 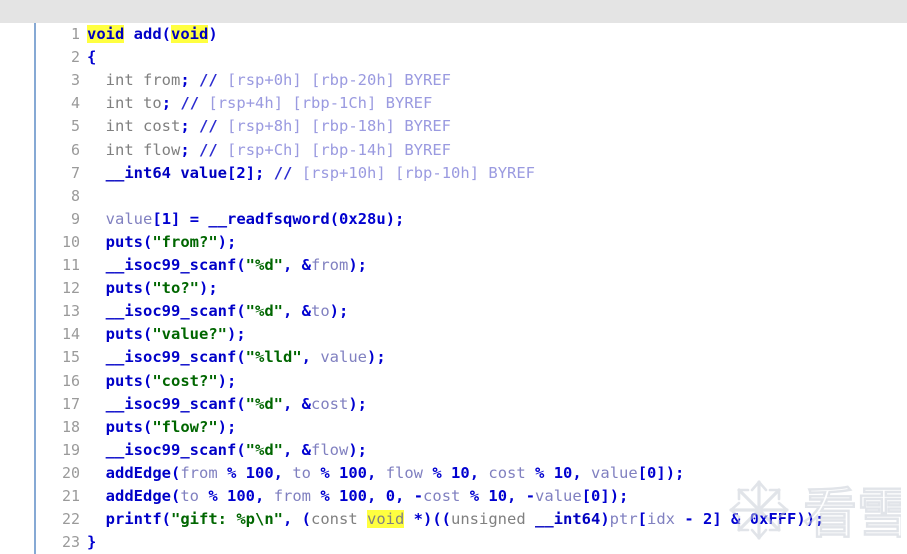 What do you see at coordinates (453, 67) in the screenshot?
I see `code-line: 3 int from; // [rsp+0h] [rbp-20h] BYREF` at bounding box center [453, 67].